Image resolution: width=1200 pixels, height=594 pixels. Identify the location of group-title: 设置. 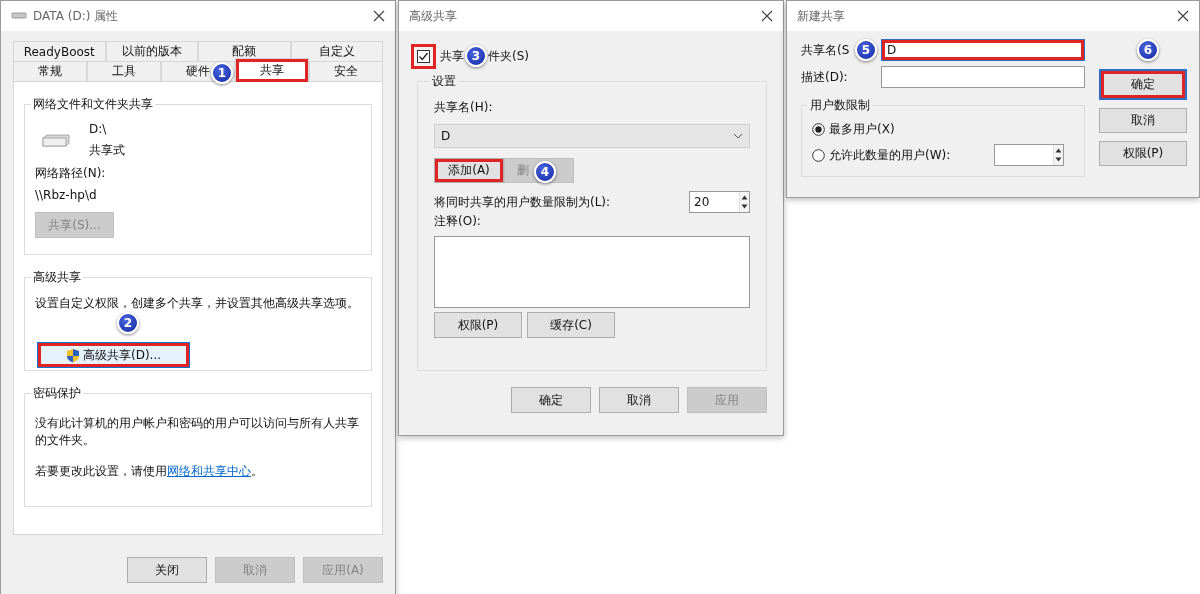
(444, 81).